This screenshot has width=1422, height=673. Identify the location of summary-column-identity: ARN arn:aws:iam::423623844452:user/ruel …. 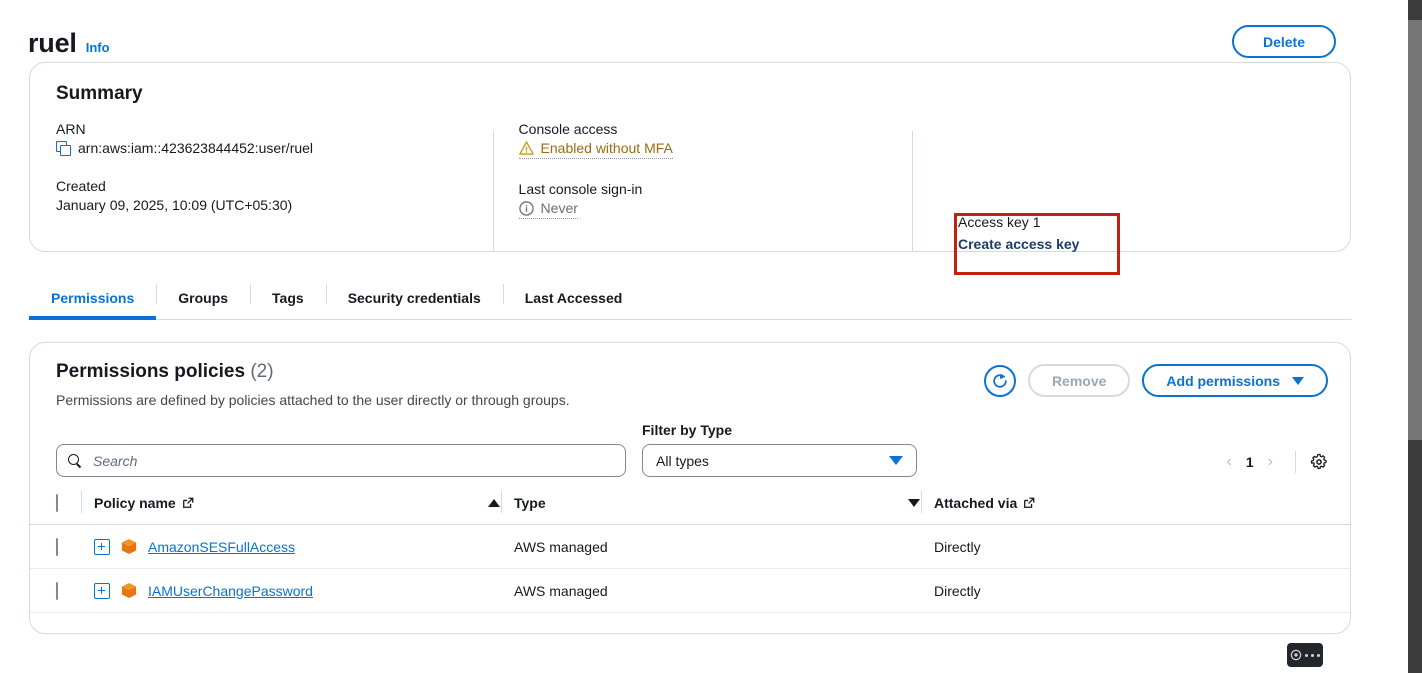
(261, 181).